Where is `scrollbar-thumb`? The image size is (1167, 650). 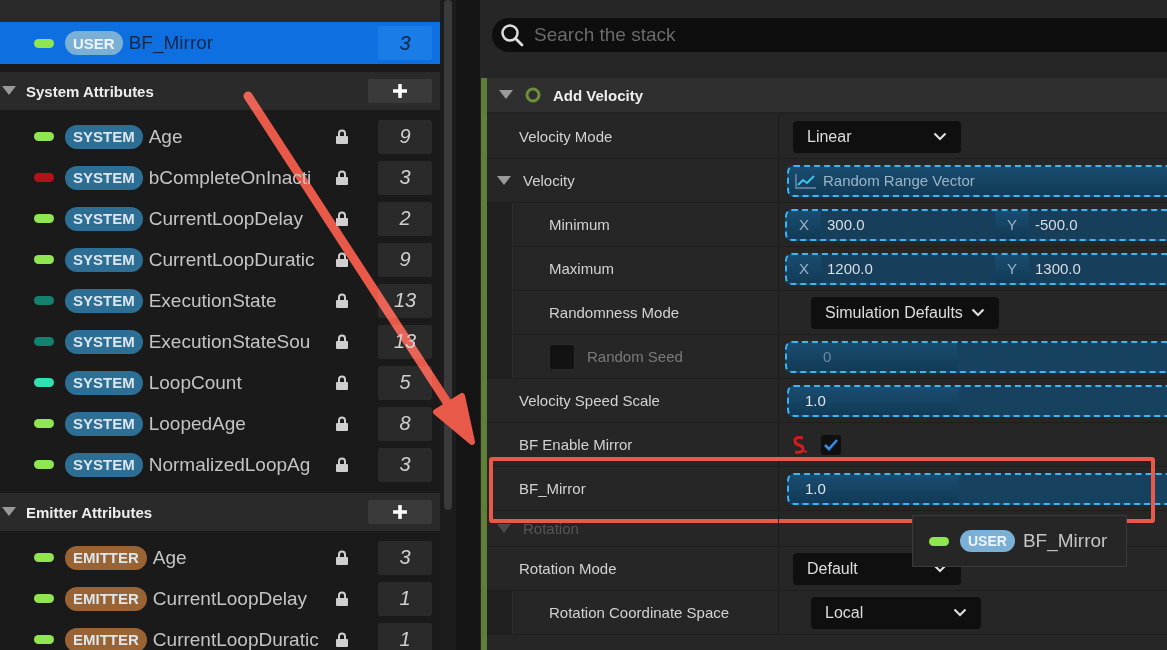
scrollbar-thumb is located at coordinates (448, 255).